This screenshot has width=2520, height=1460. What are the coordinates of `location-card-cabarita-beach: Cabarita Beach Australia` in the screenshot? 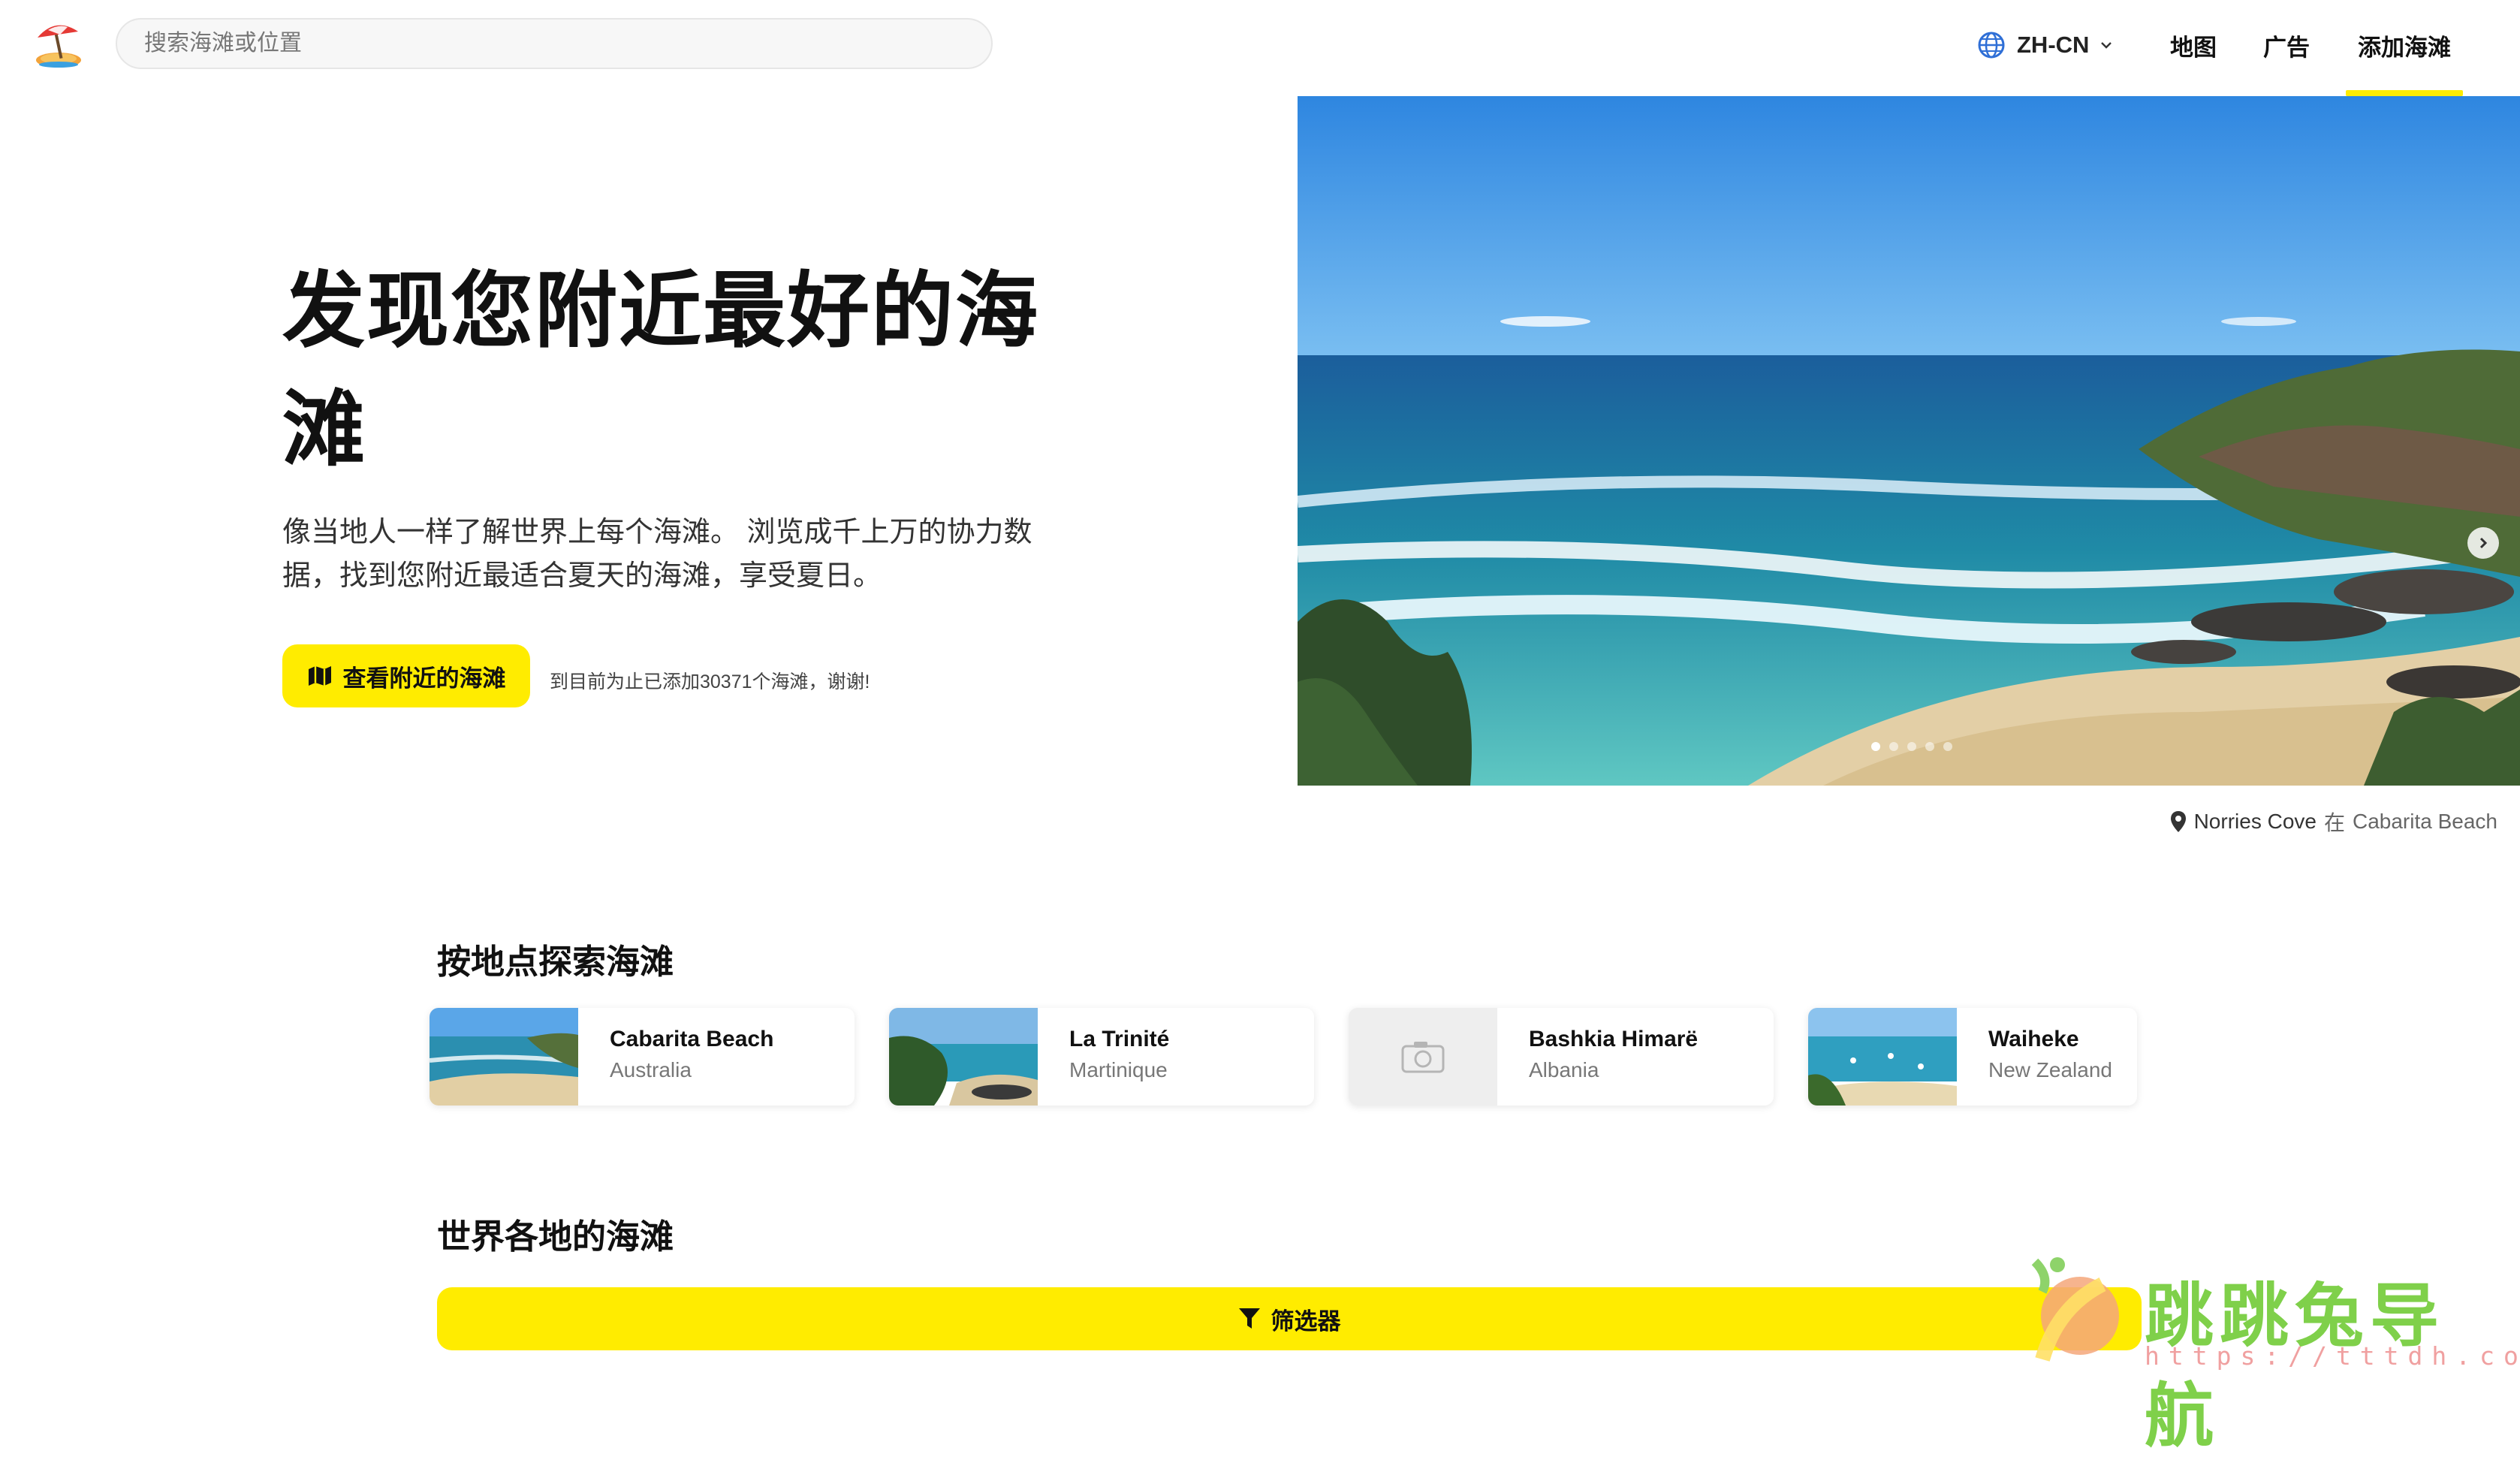 It's located at (642, 1057).